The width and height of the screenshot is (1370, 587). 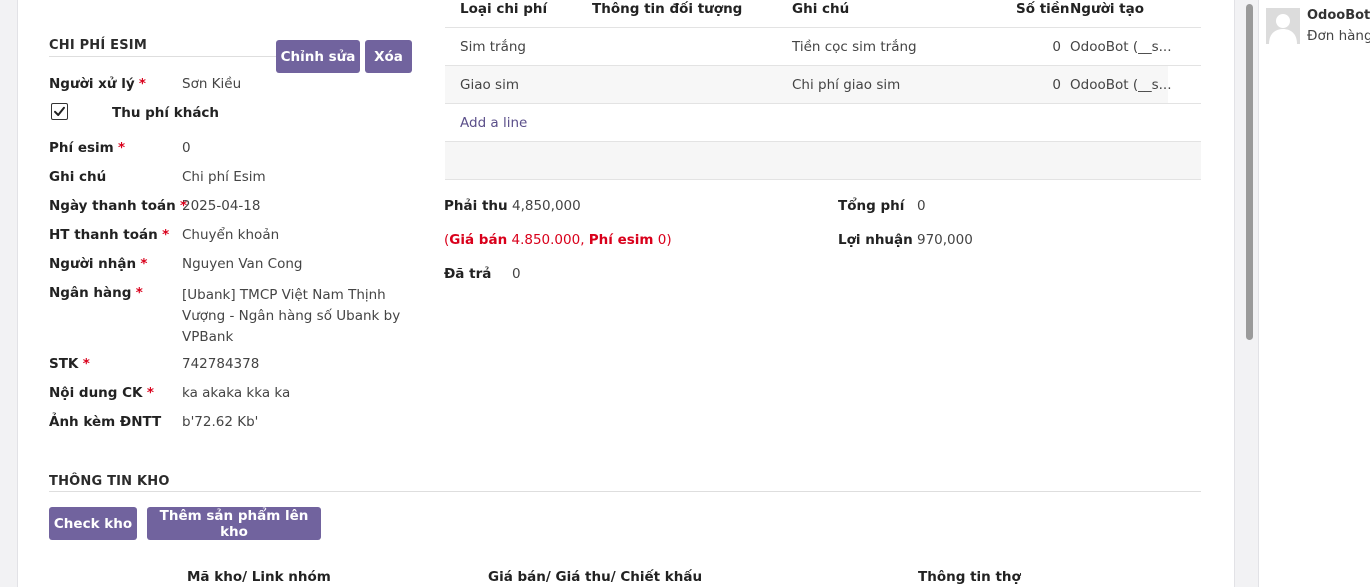 What do you see at coordinates (846, 85) in the screenshot?
I see `cell-note: Chi phí giao sim` at bounding box center [846, 85].